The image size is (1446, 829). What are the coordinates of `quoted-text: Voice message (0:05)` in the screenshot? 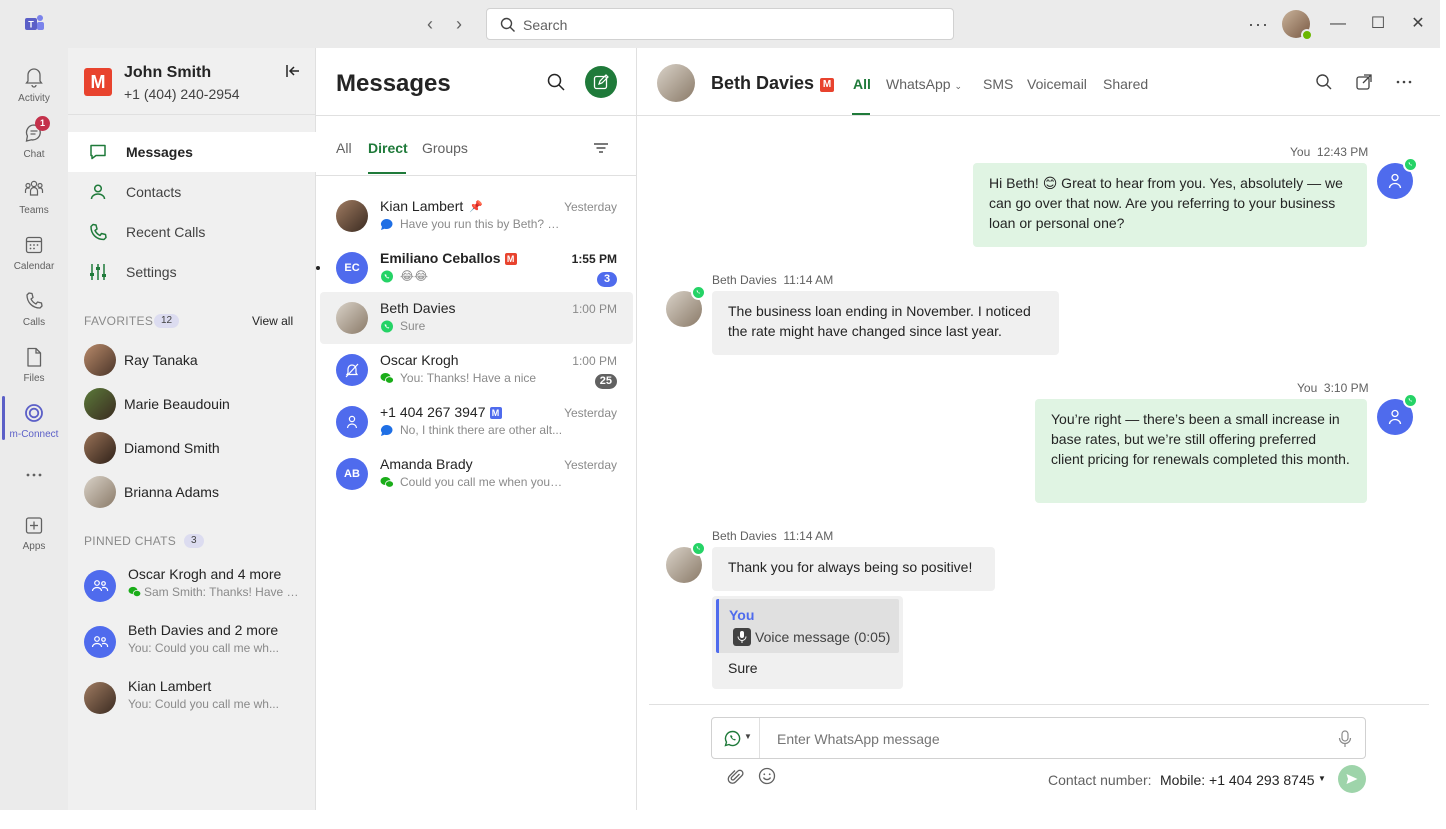 It's located at (823, 637).